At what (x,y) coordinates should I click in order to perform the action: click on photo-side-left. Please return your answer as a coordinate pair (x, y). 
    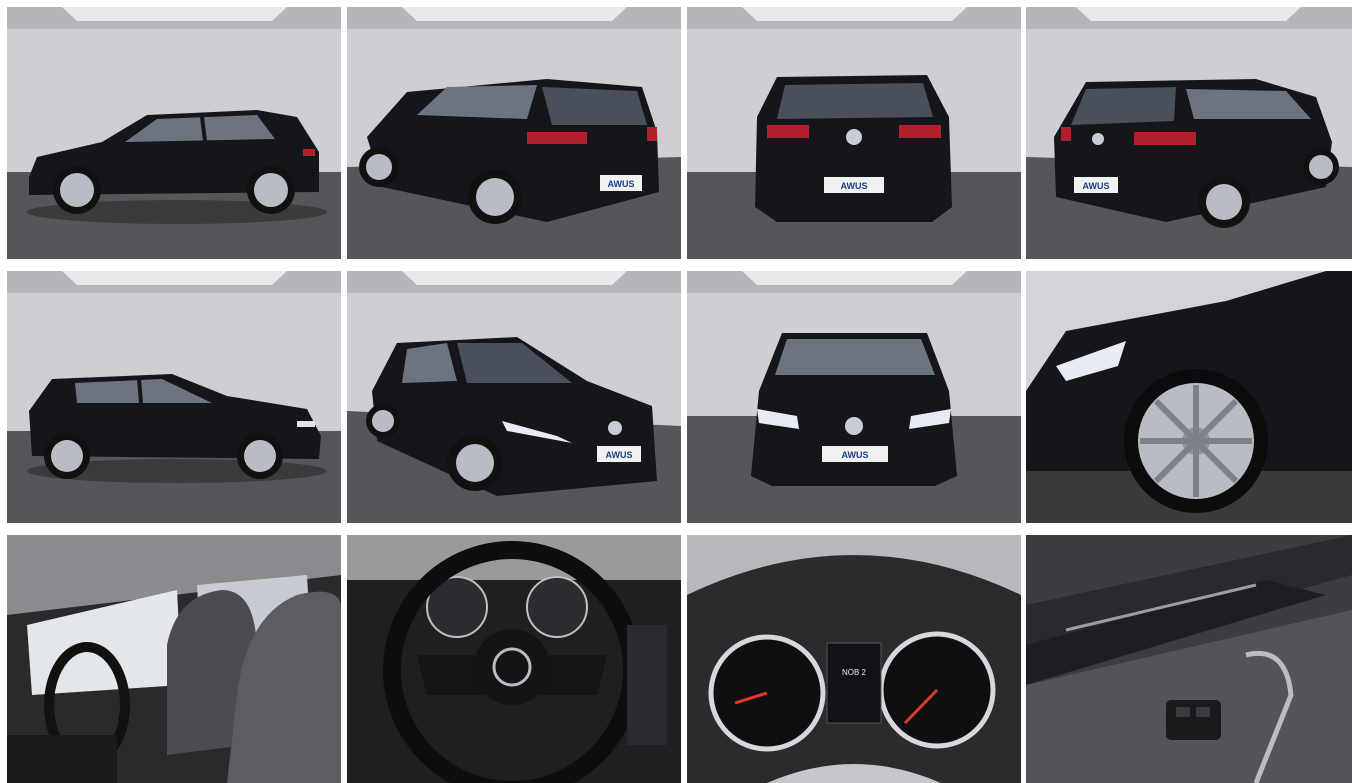
    Looking at the image, I should click on (174, 133).